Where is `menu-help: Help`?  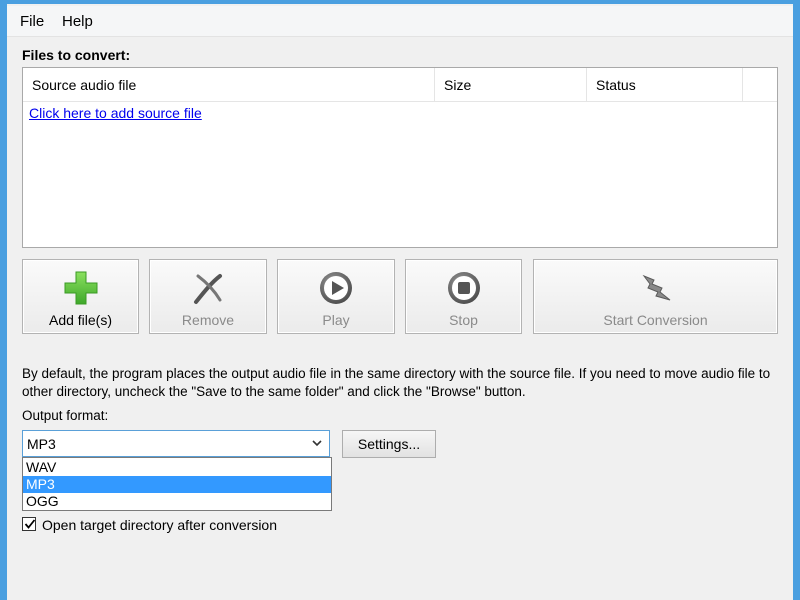 menu-help: Help is located at coordinates (77, 21).